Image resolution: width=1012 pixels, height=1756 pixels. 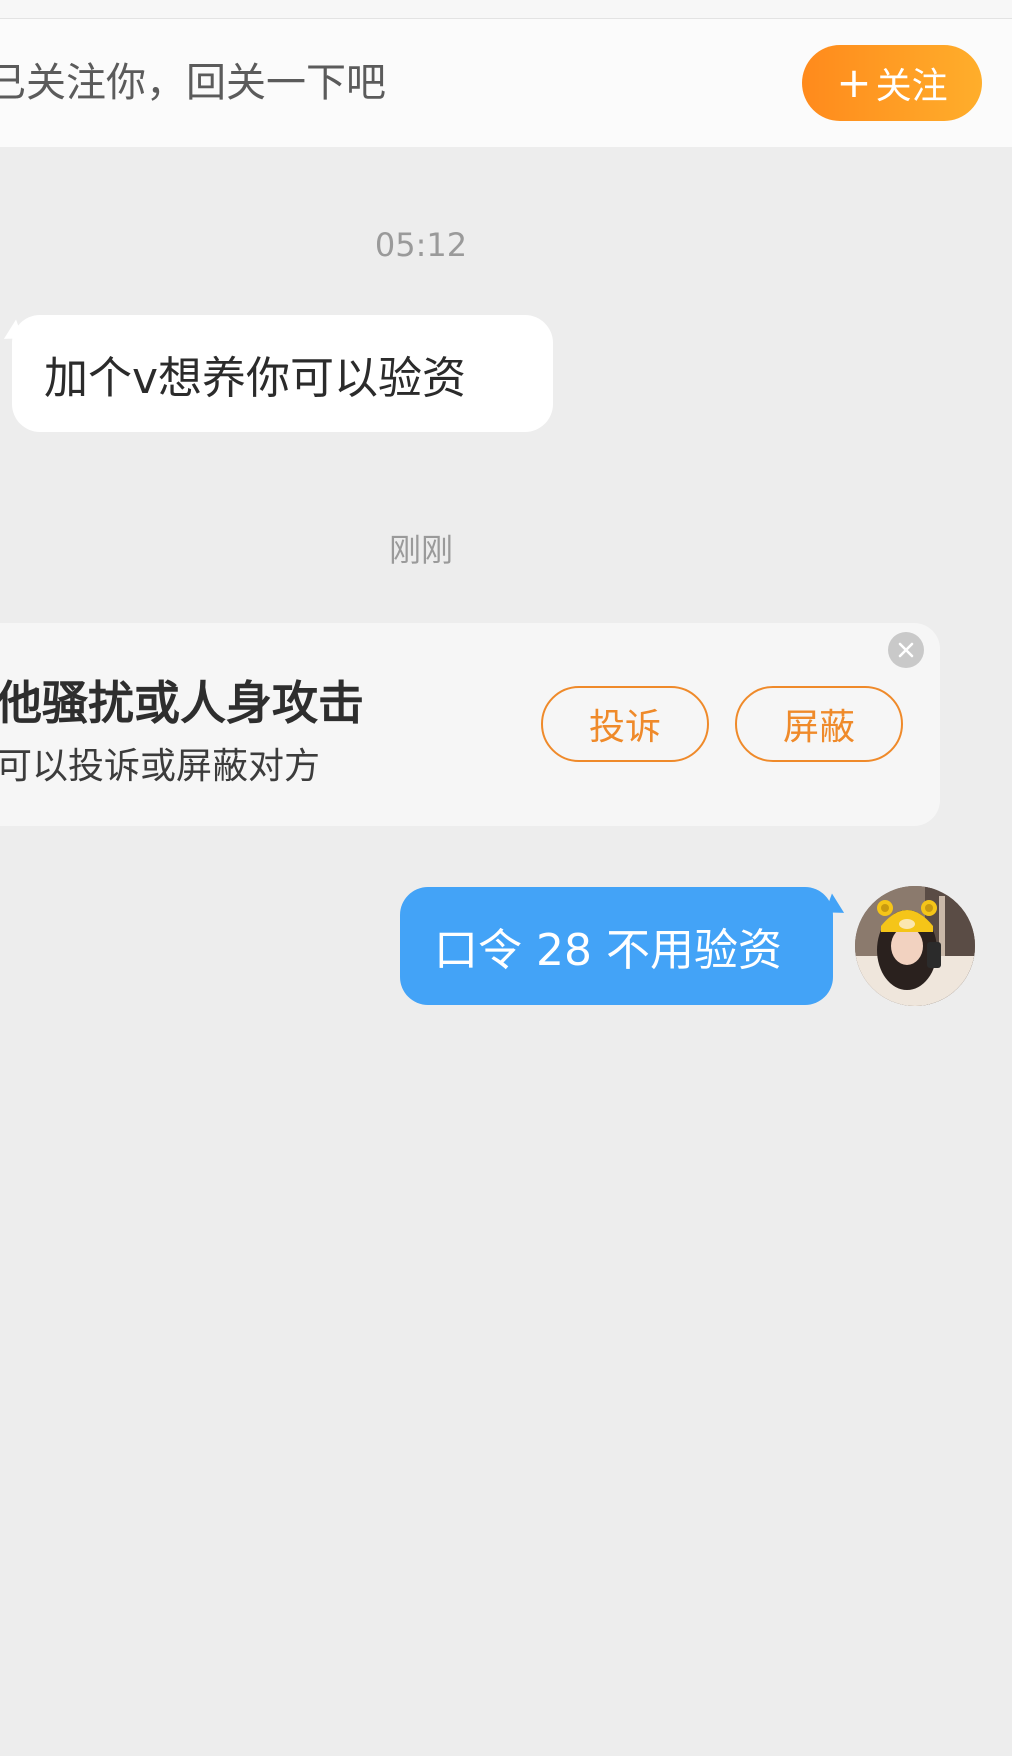 What do you see at coordinates (506, 9) in the screenshot?
I see `top-divider` at bounding box center [506, 9].